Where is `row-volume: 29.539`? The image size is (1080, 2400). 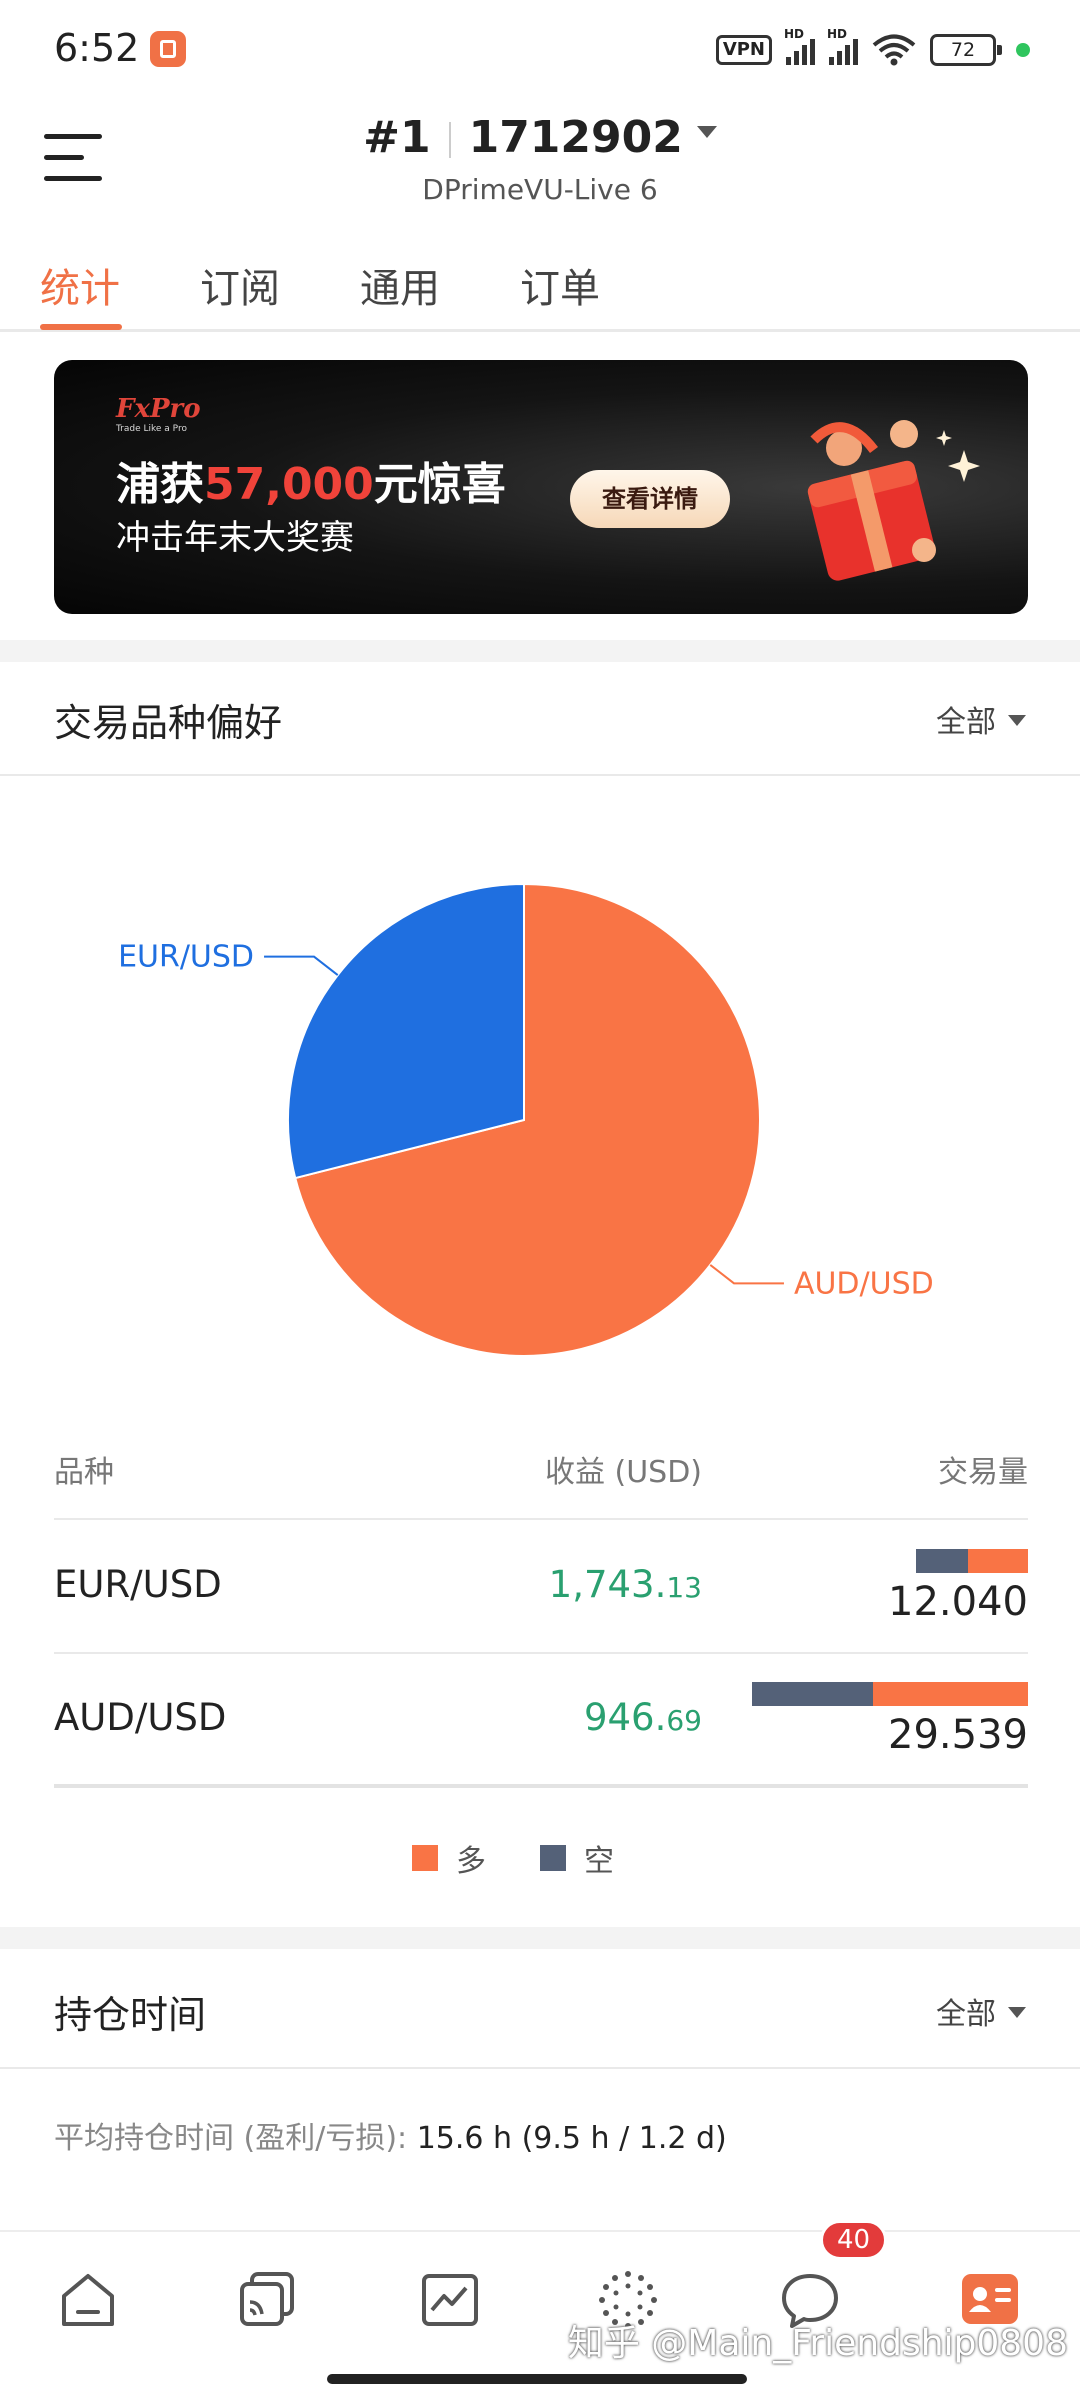 row-volume: 29.539 is located at coordinates (958, 1735).